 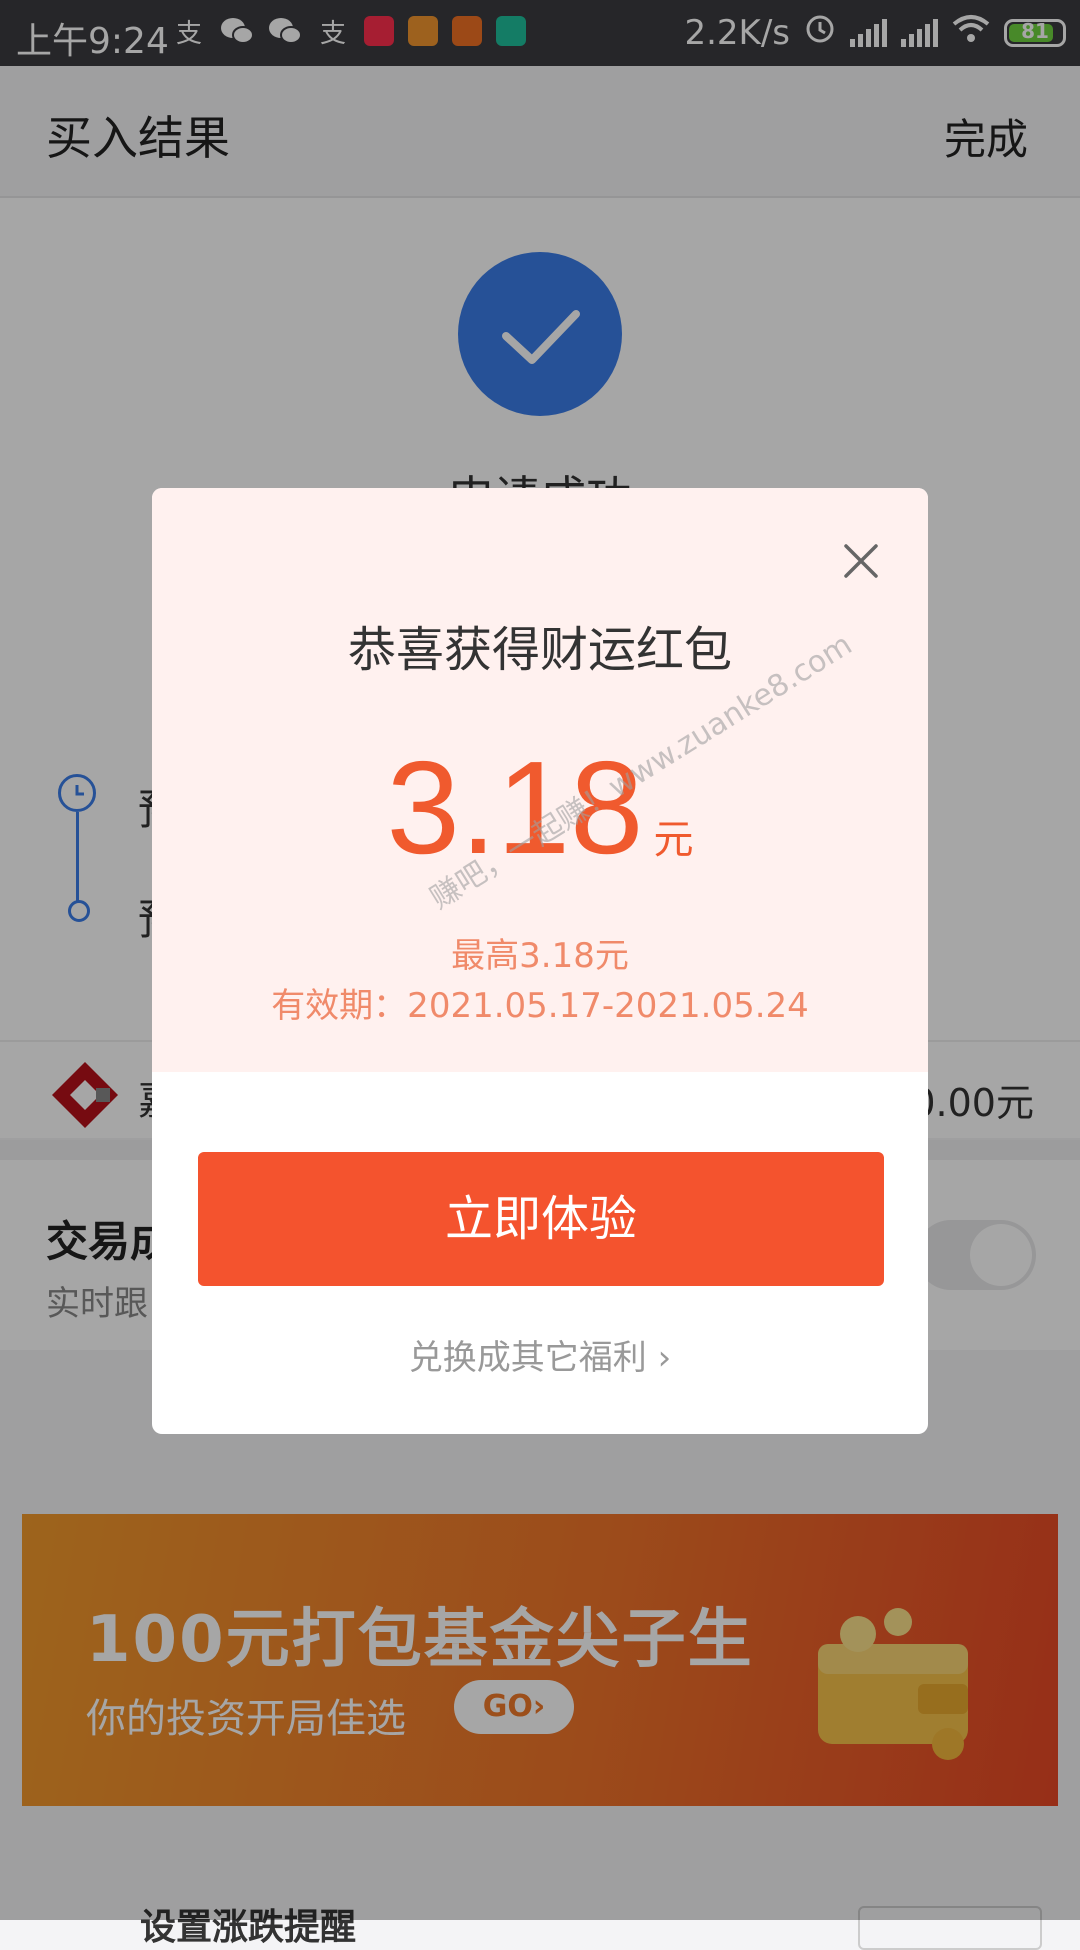 What do you see at coordinates (540, 1006) in the screenshot?
I see `validity-text: 有效期：2021.05.17-2021.05.24` at bounding box center [540, 1006].